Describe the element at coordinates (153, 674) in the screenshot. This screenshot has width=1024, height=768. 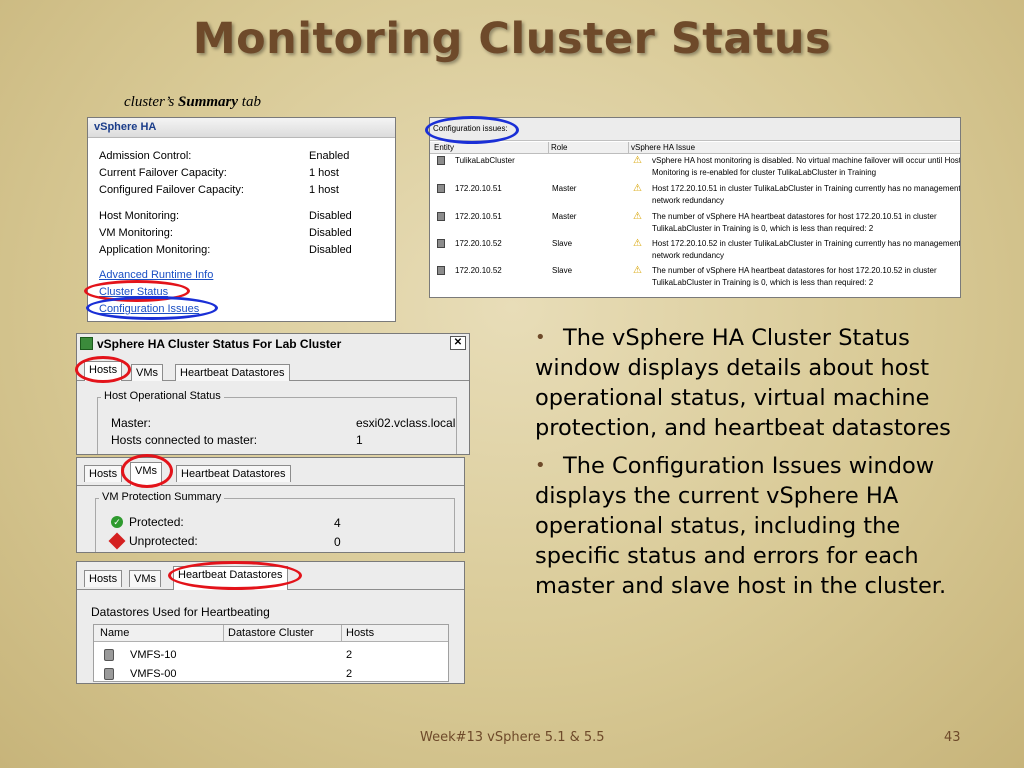
I see `datastore-name: VMFS-00` at that location.